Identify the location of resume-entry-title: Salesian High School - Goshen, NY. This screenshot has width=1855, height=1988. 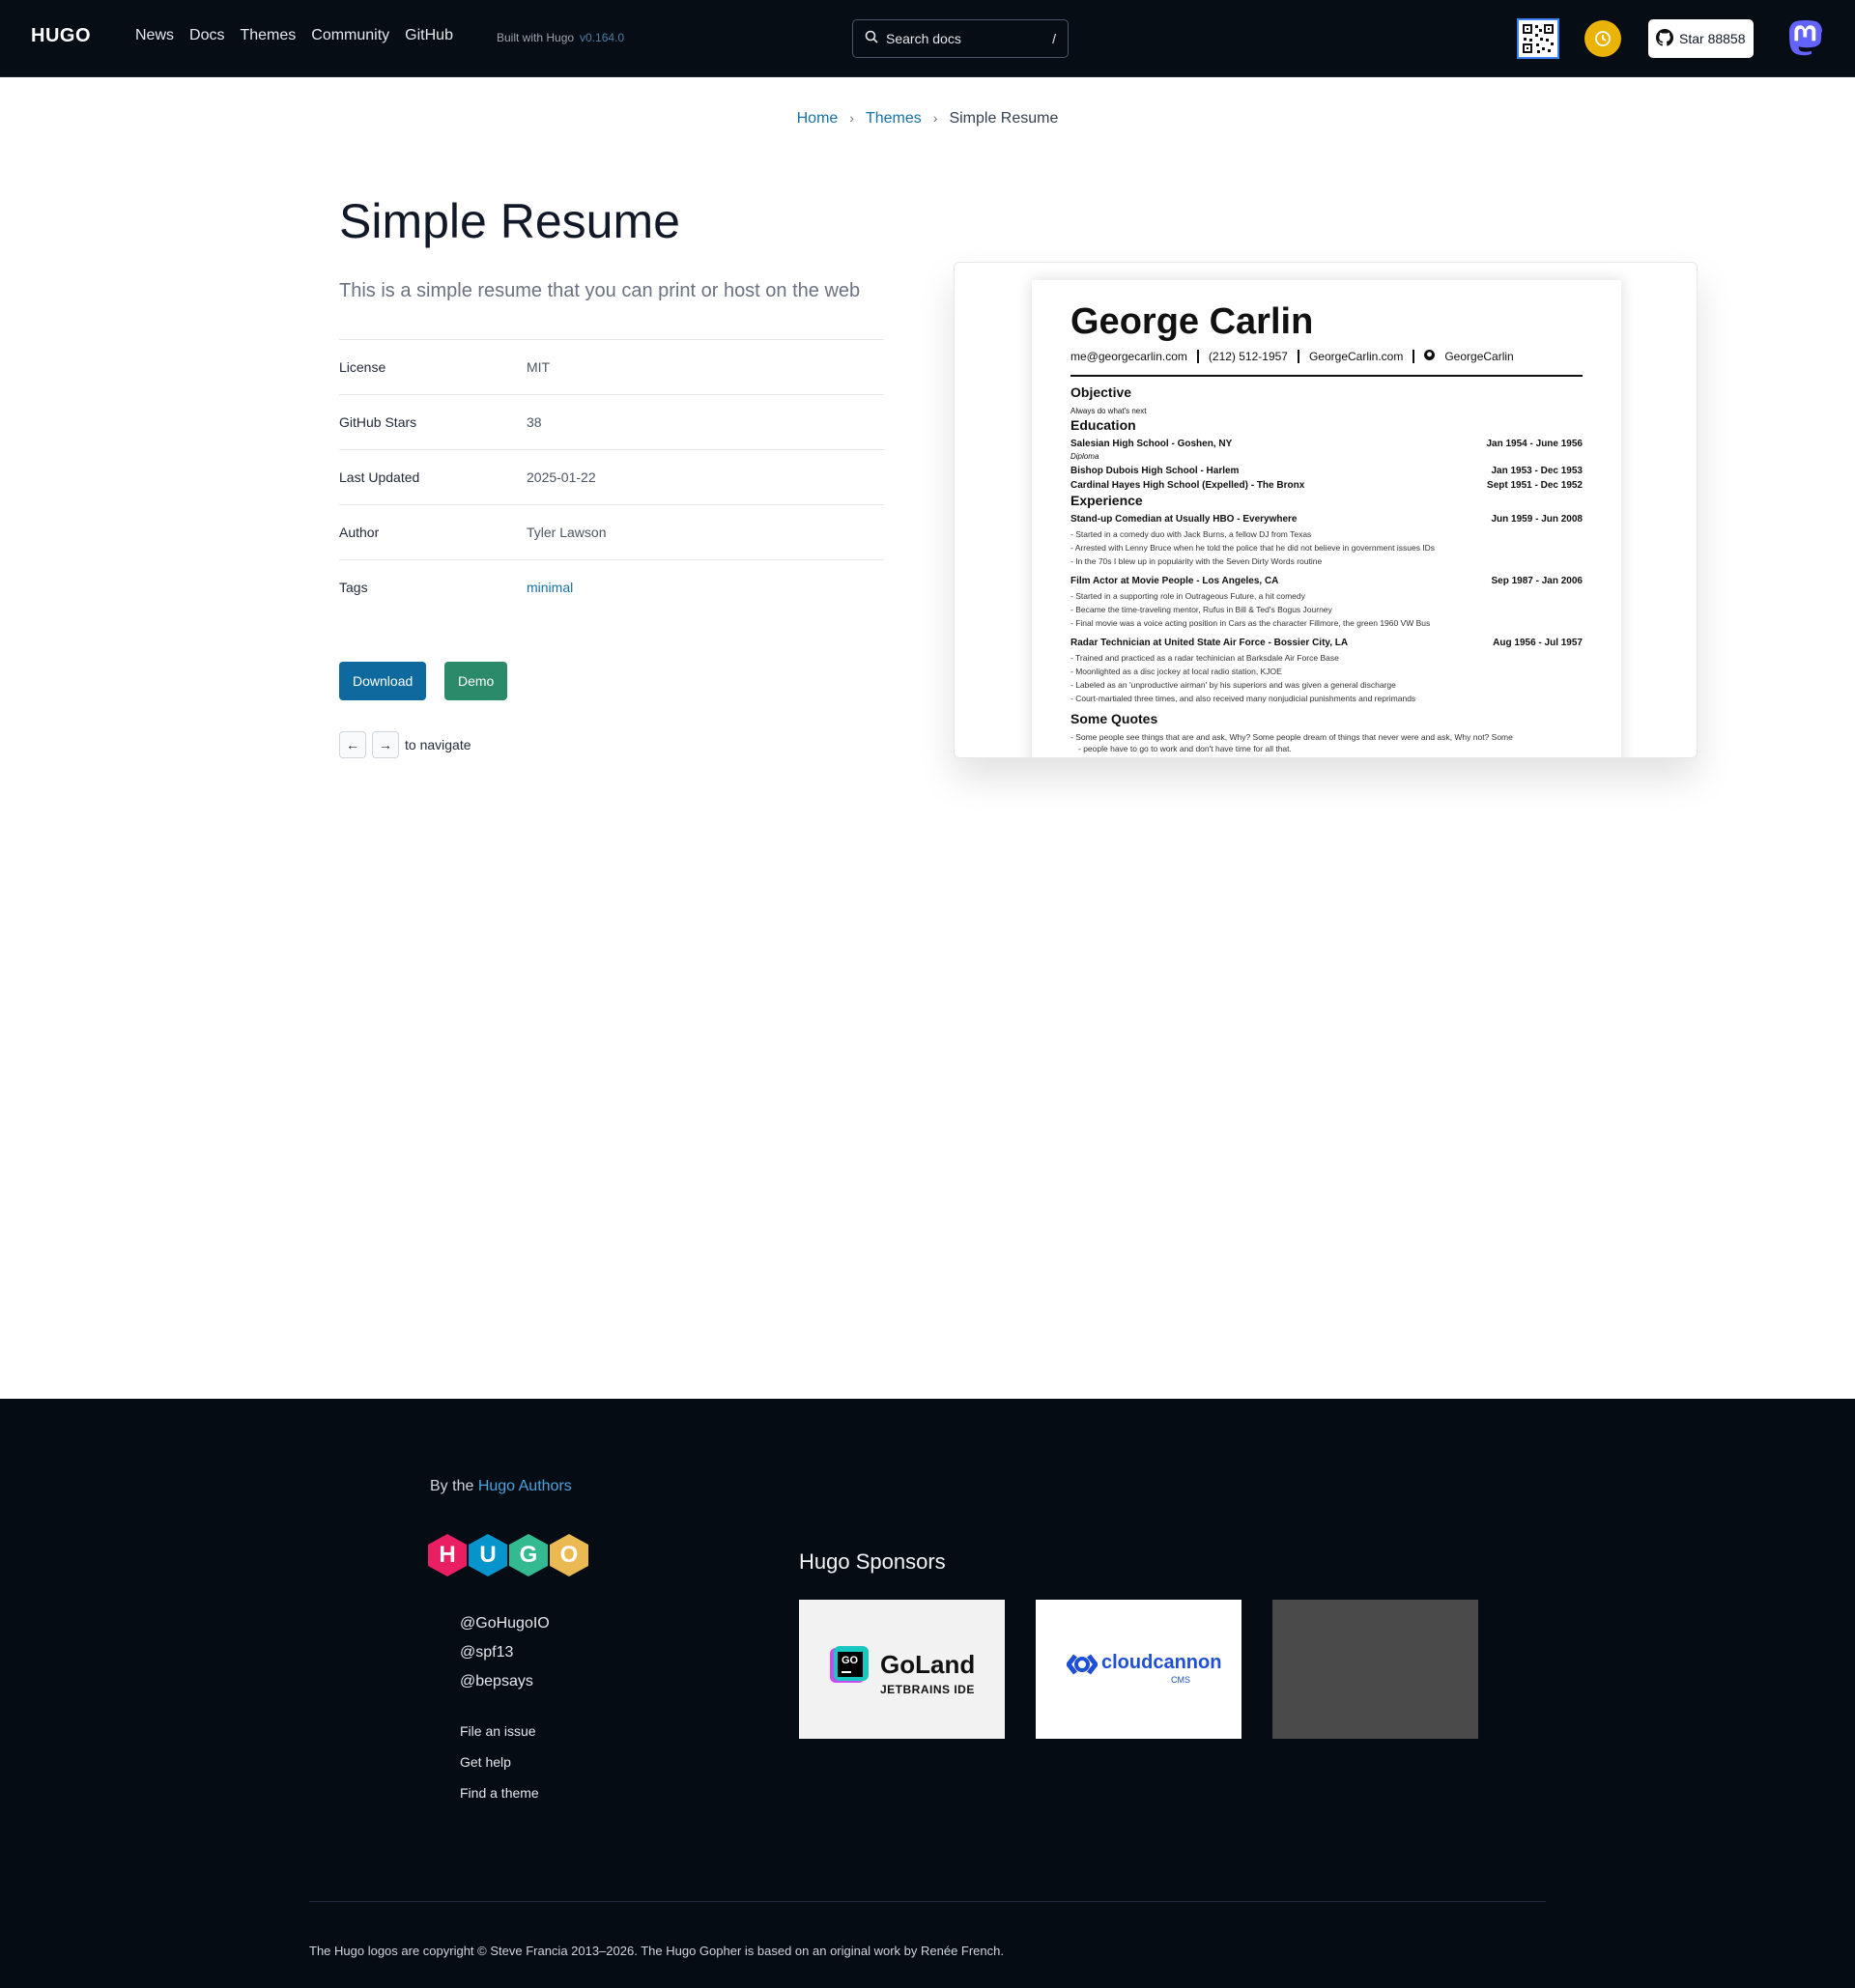
(1152, 444).